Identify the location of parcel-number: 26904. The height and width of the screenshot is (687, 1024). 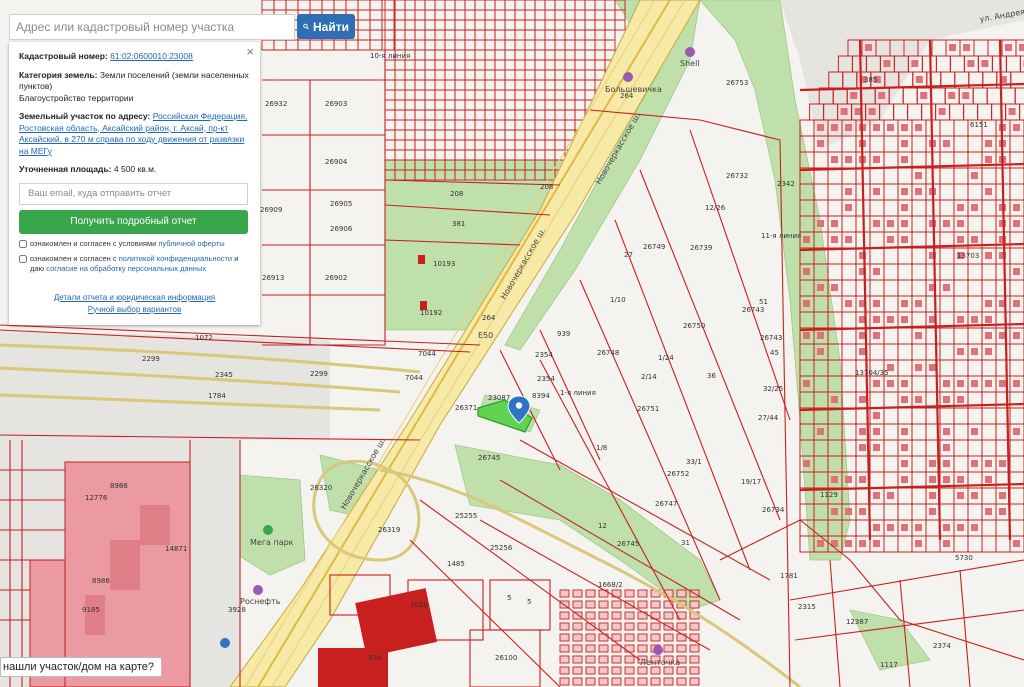
(336, 162).